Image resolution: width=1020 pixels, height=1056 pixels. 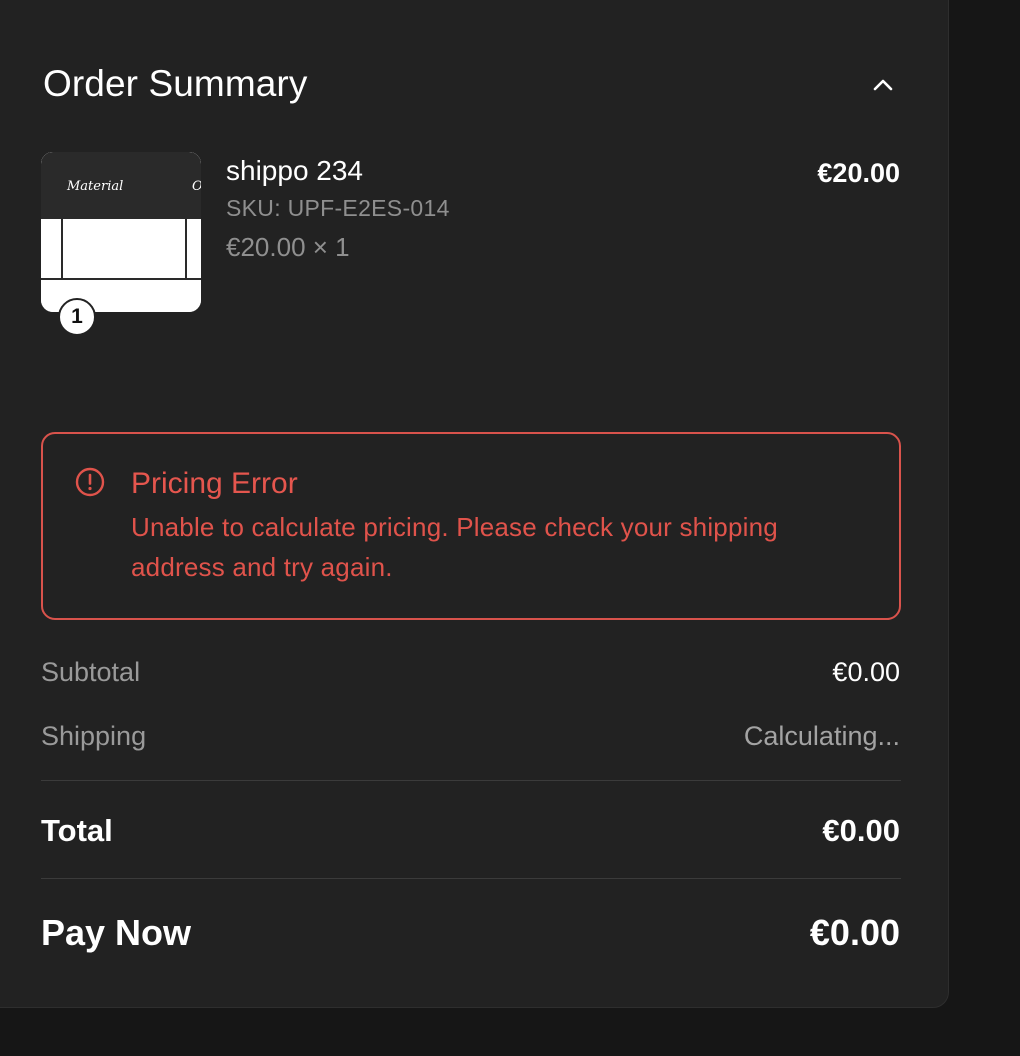 I want to click on thumbnail-text-cut: O, so click(x=196, y=186).